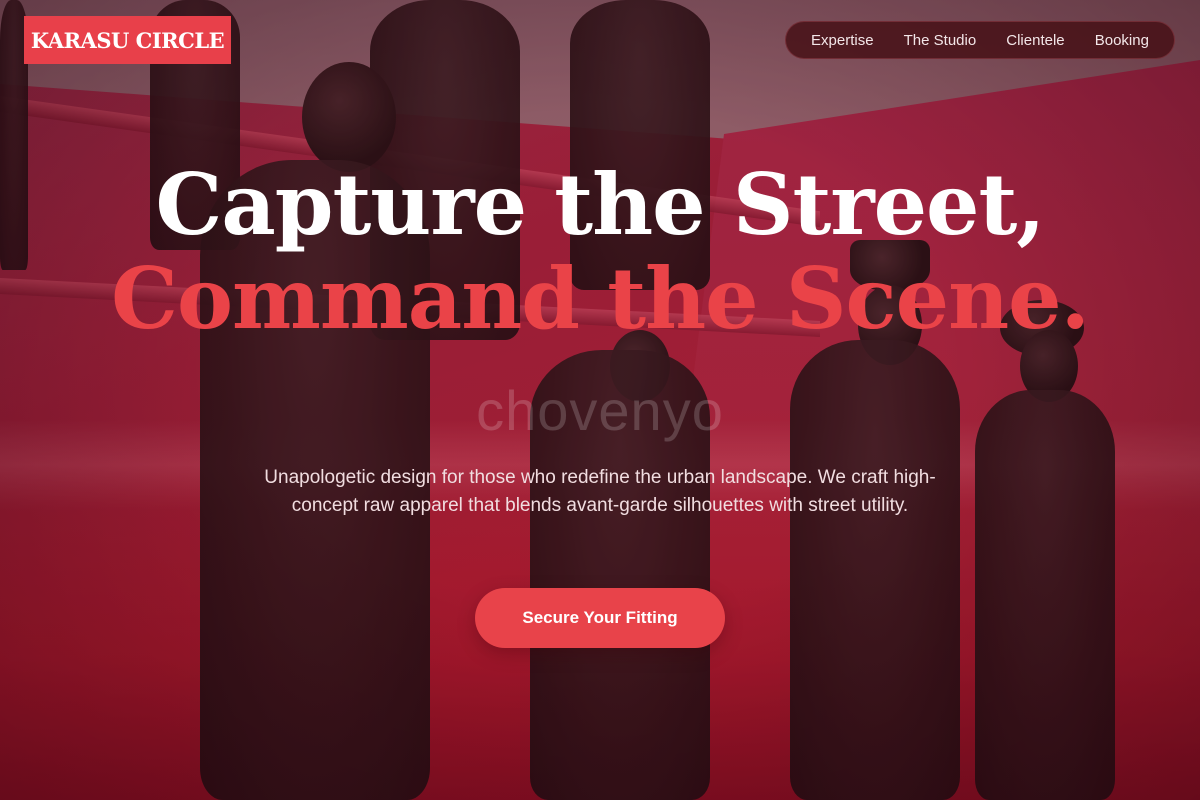 The image size is (1200, 800). Describe the element at coordinates (842, 40) in the screenshot. I see `nav-item-expertise: Expertise` at that location.